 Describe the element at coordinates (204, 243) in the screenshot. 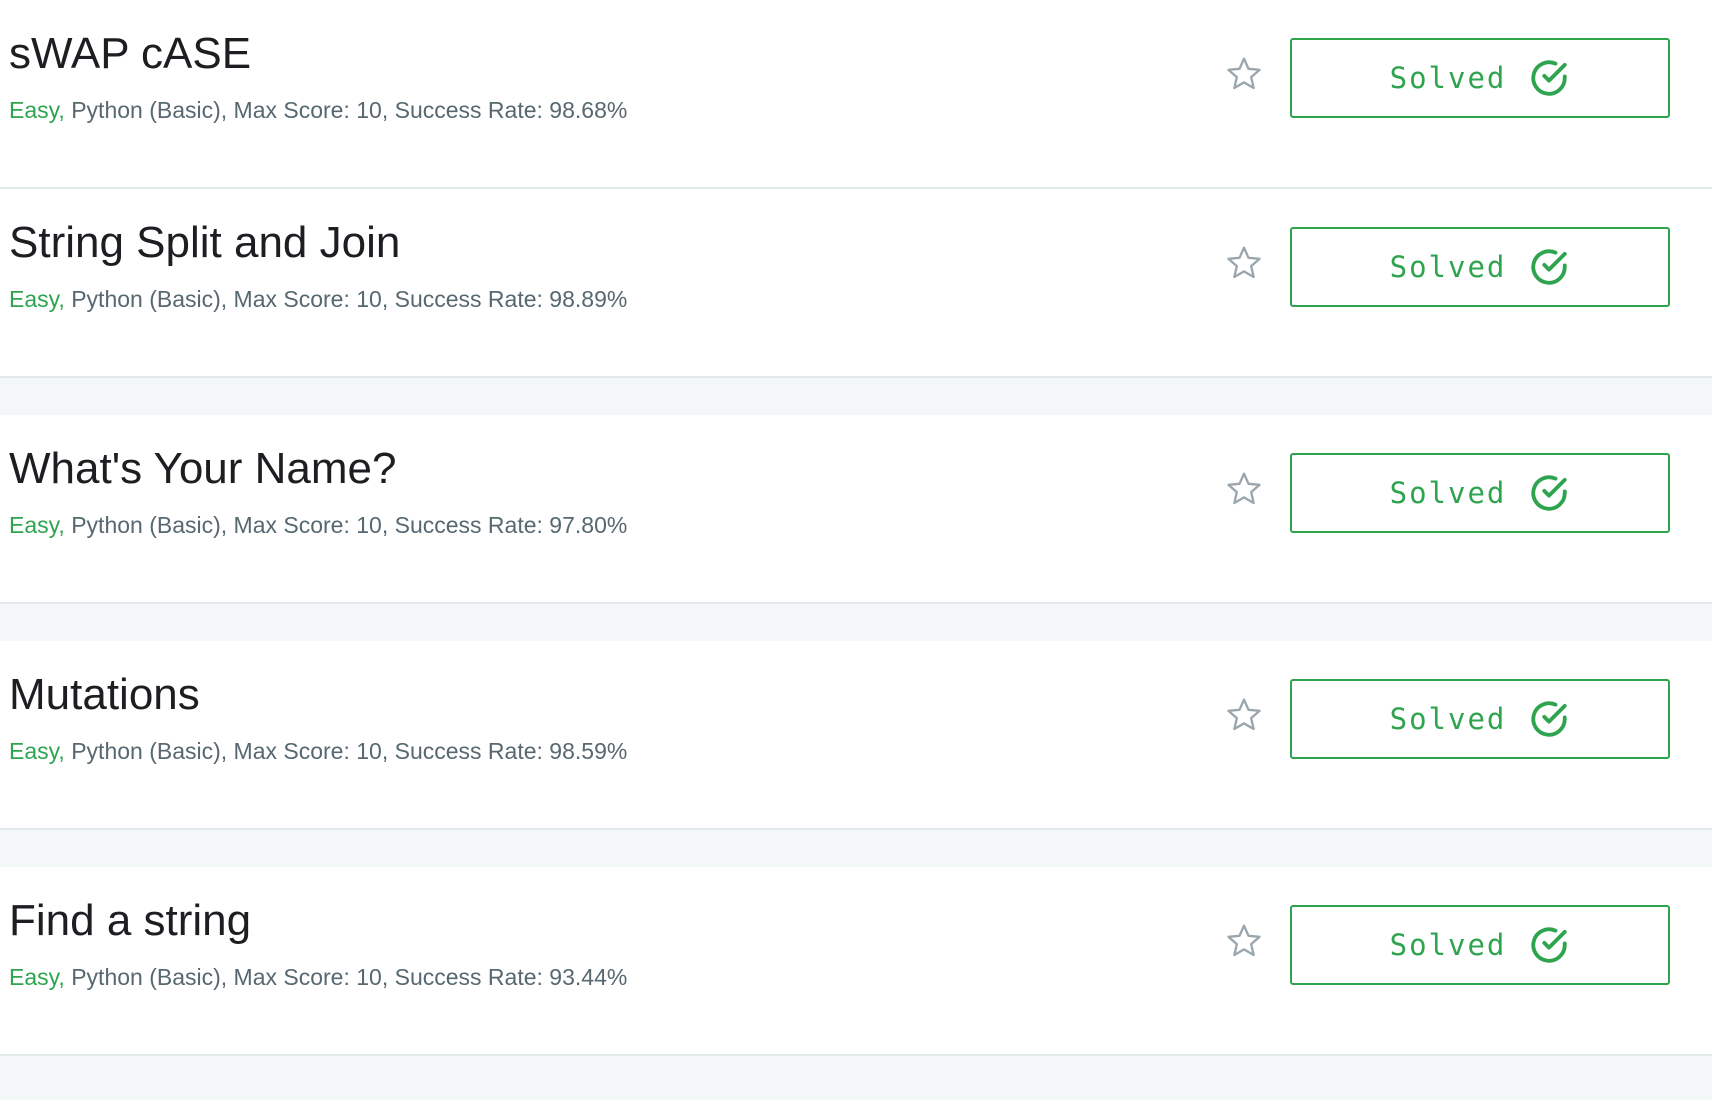

I see `challenge-title: String Split and Join` at that location.